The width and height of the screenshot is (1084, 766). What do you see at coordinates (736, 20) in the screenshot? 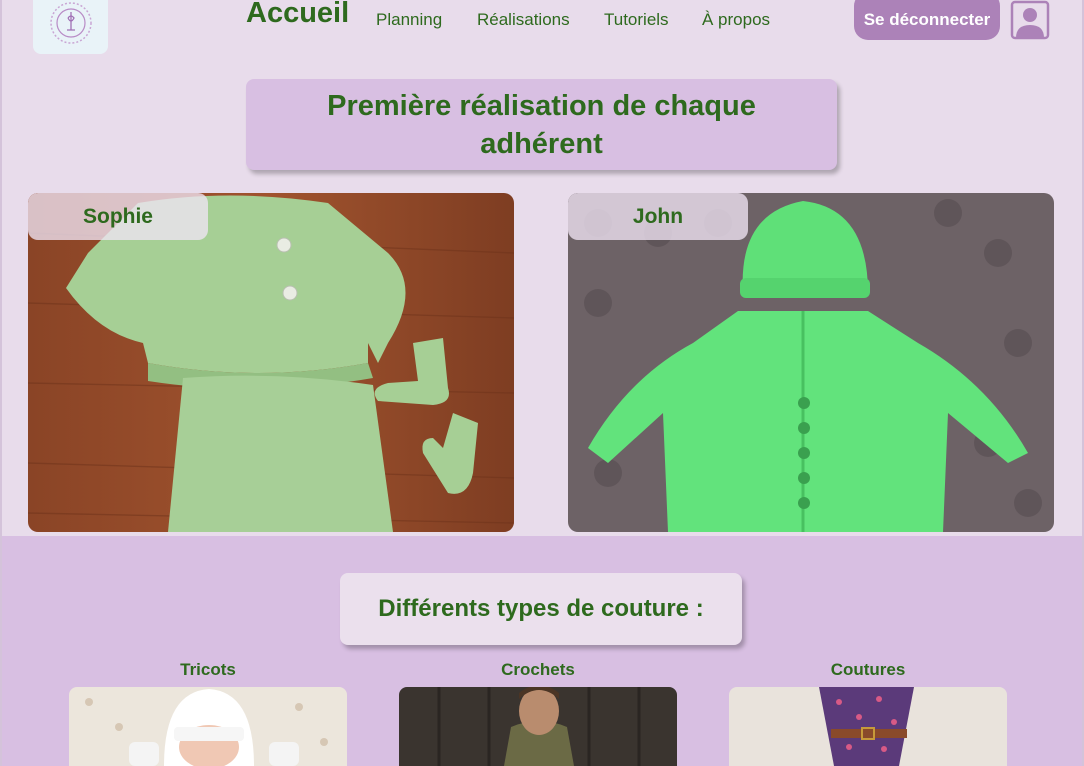
I see `nav-about: À propos` at bounding box center [736, 20].